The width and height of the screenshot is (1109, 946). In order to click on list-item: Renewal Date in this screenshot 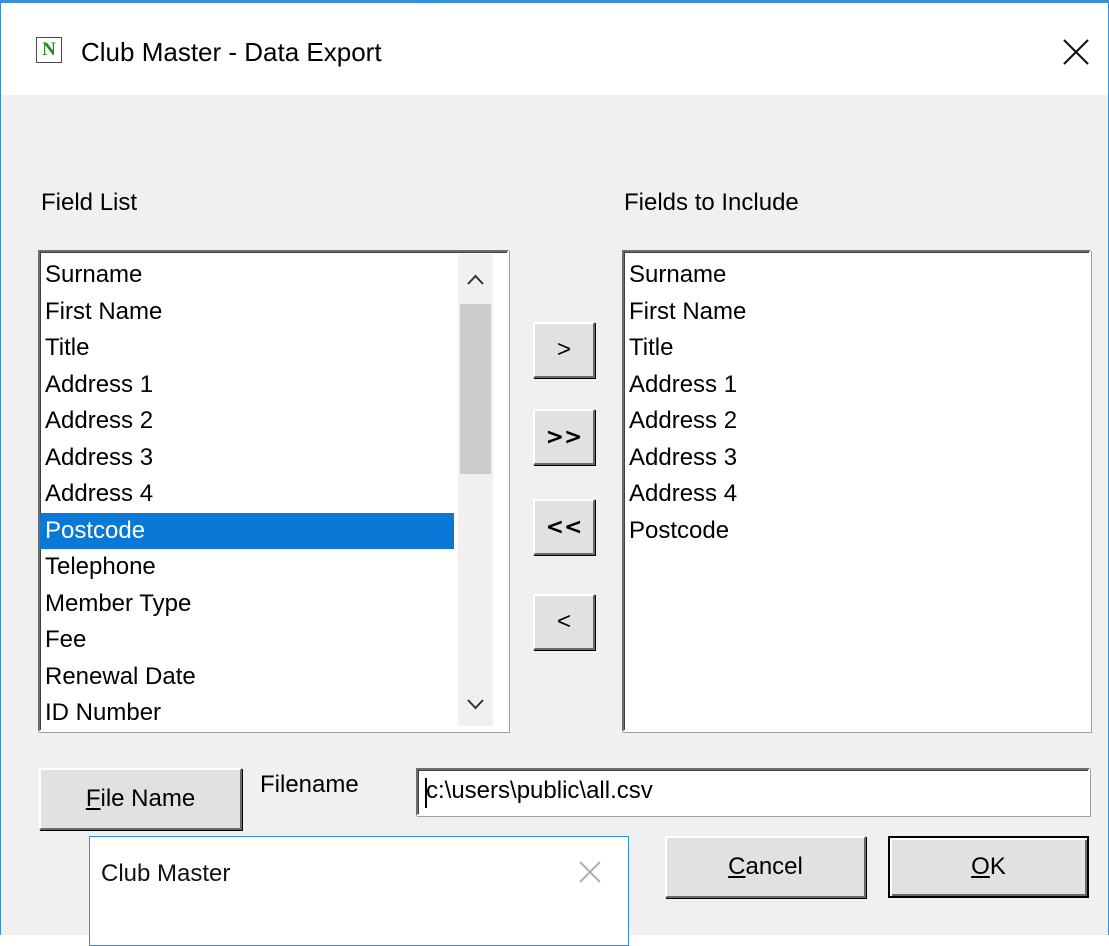, I will do `click(273, 677)`.